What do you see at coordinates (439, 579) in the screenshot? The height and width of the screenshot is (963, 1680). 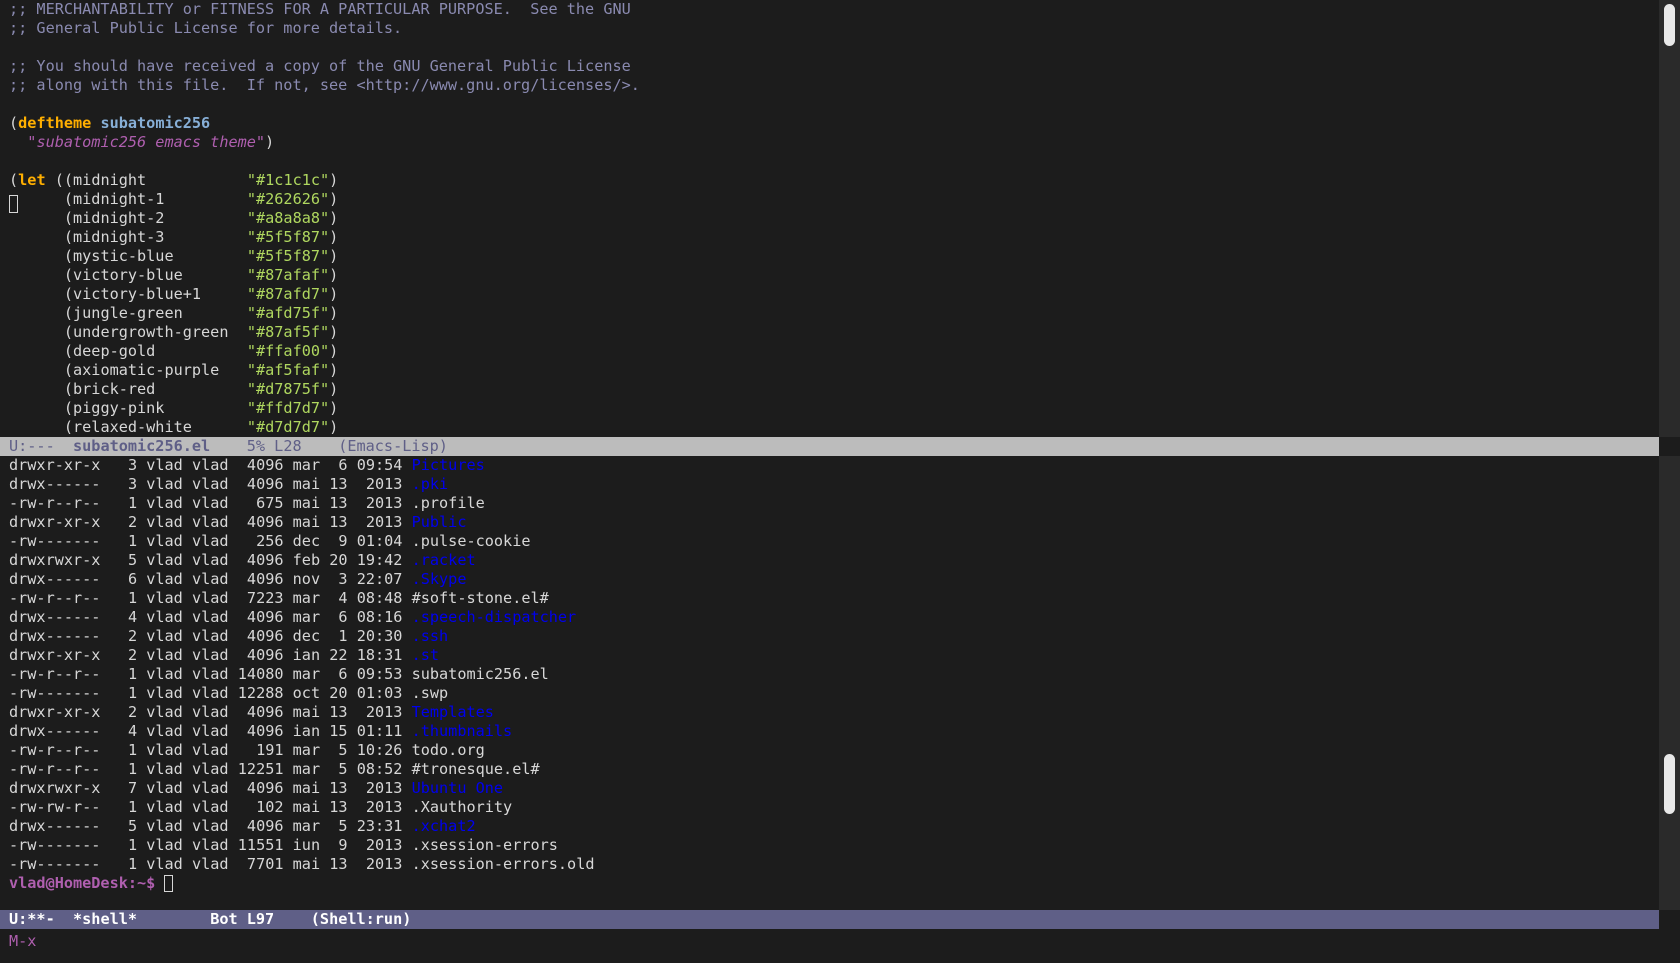 I see `directory-name: .Skype` at bounding box center [439, 579].